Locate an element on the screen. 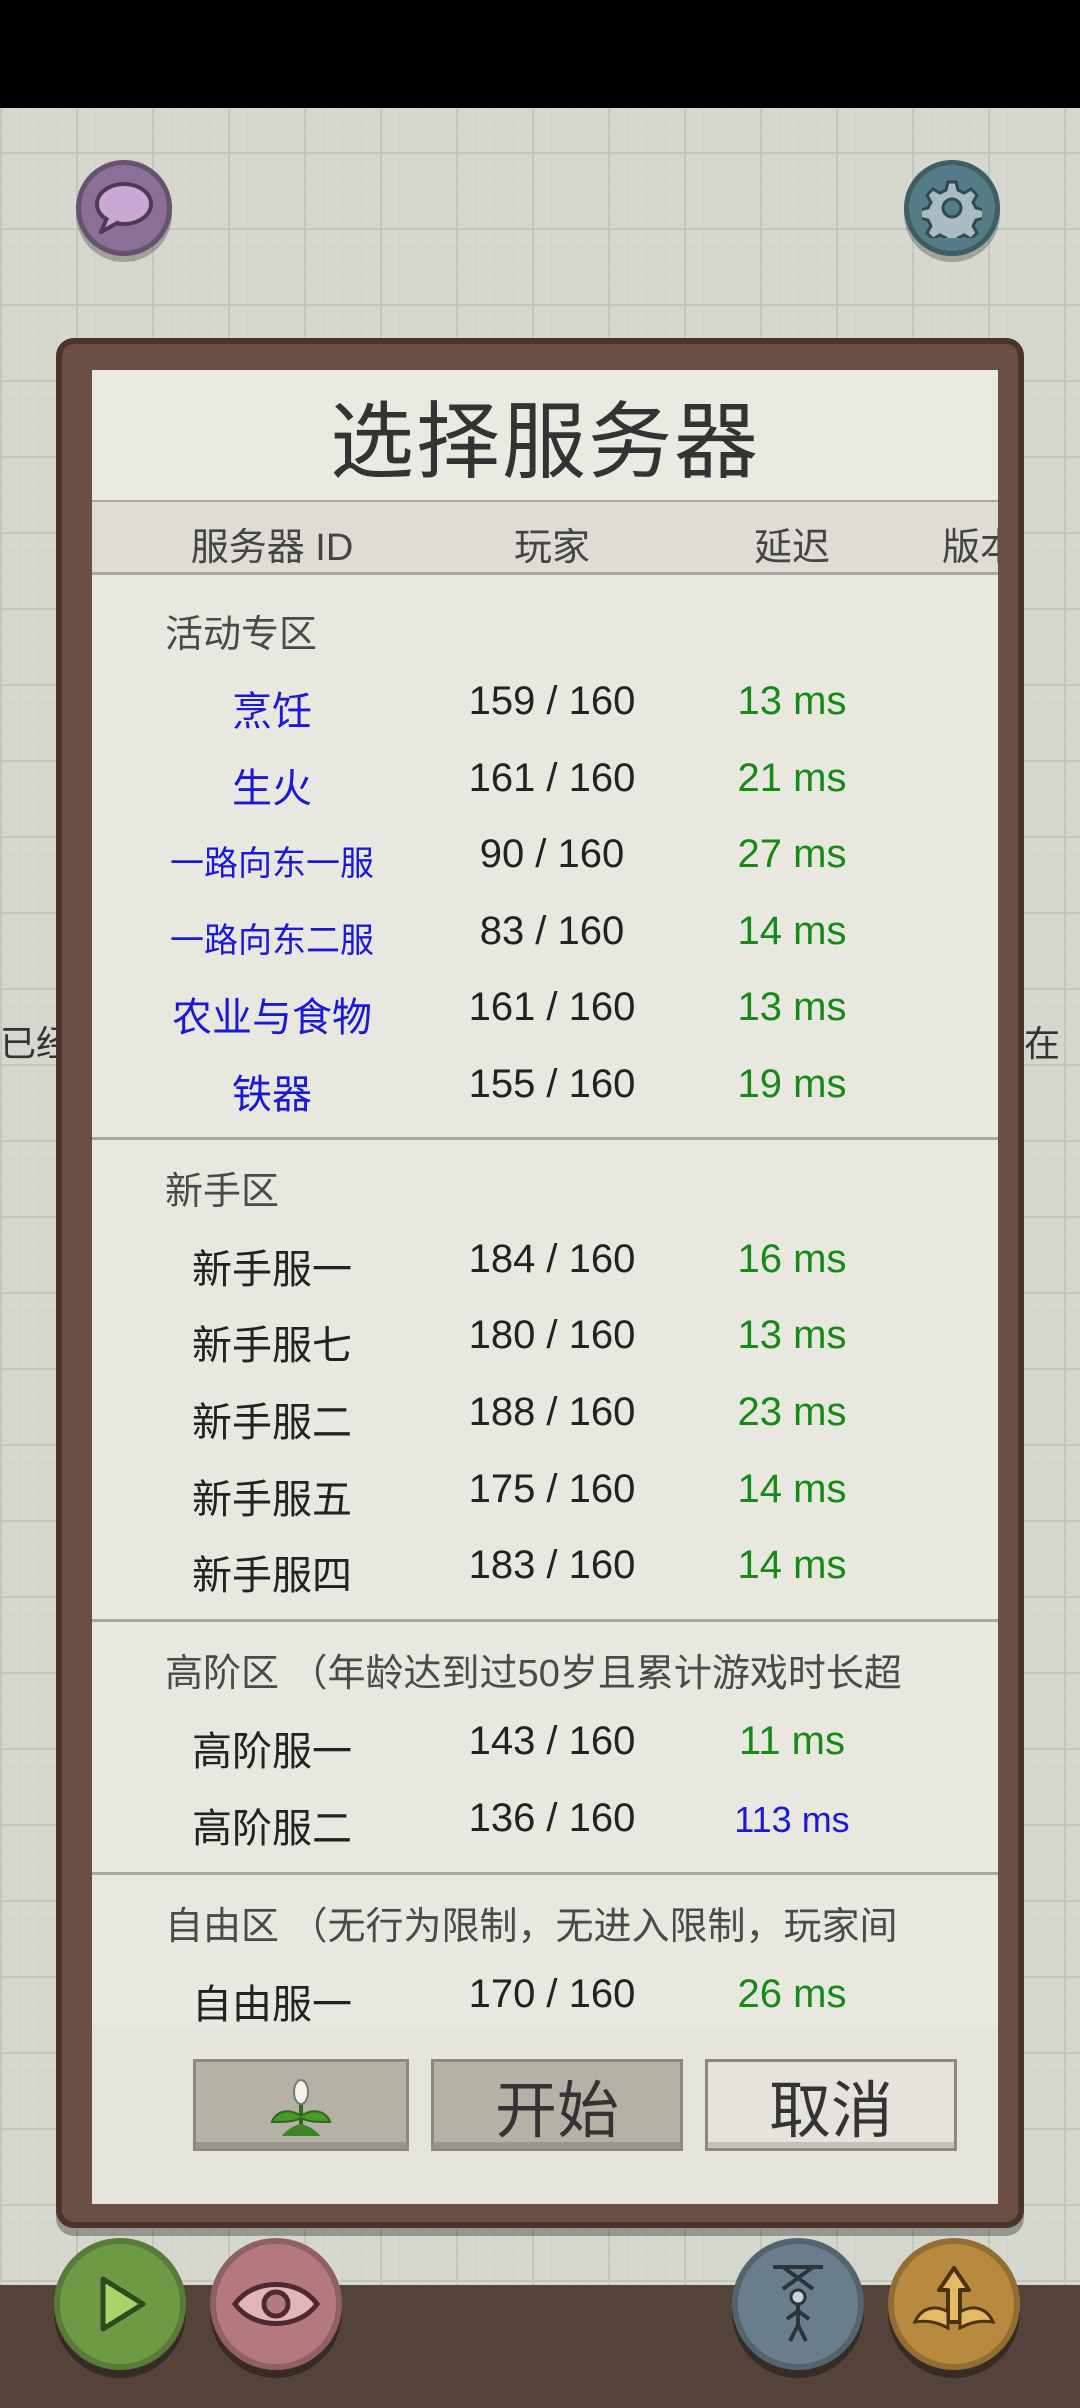 The height and width of the screenshot is (2408, 1080). server-players: 180 / 160 is located at coordinates (552, 1335).